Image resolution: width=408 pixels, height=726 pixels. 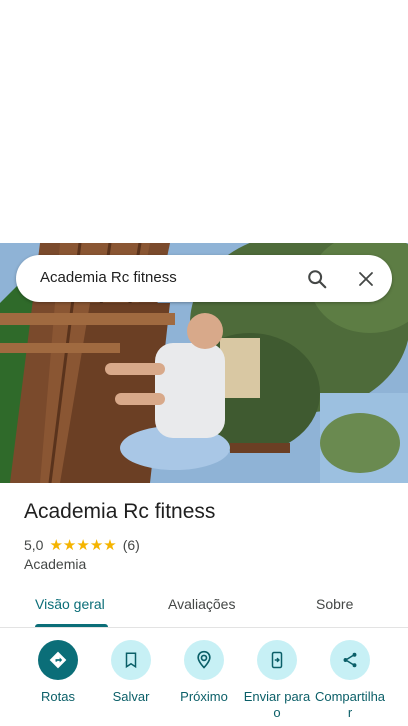 What do you see at coordinates (204, 696) in the screenshot?
I see `nearby-label: Próximo` at bounding box center [204, 696].